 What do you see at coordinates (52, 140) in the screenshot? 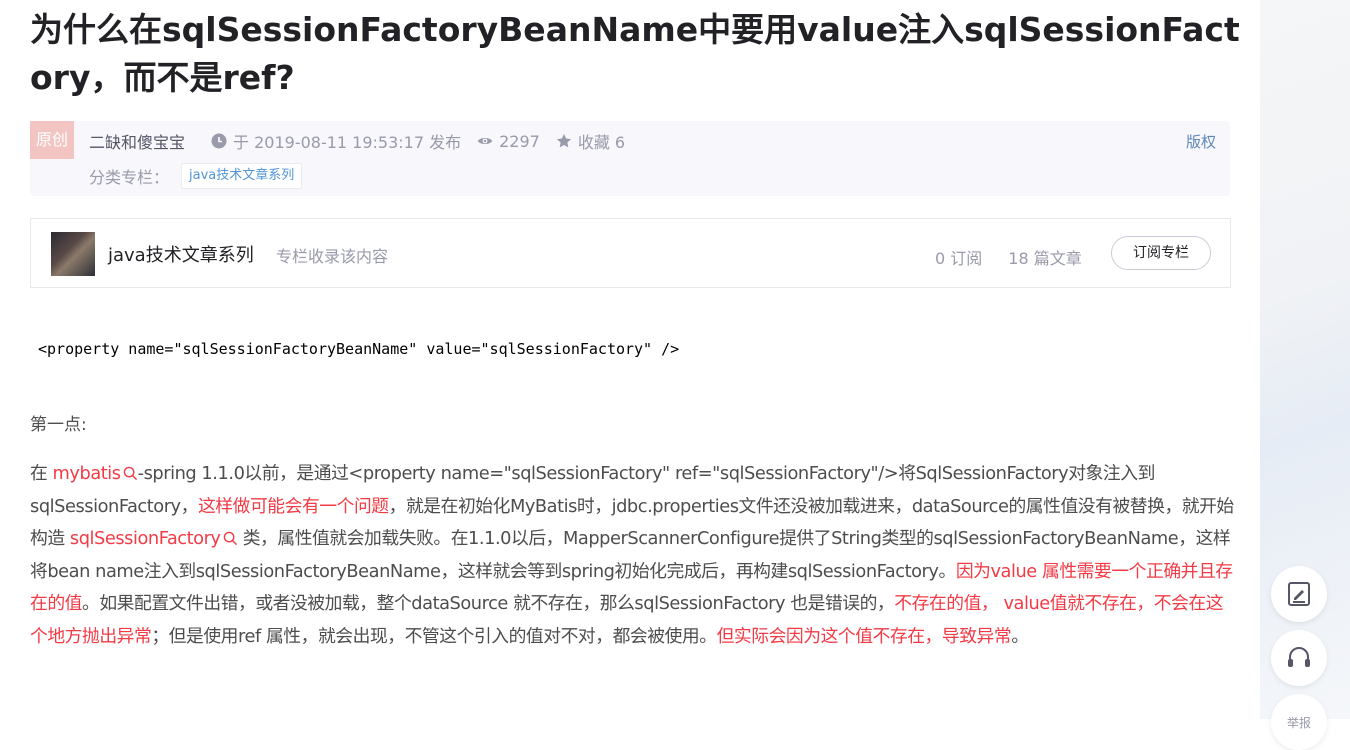
I see `original-badge: 原创` at bounding box center [52, 140].